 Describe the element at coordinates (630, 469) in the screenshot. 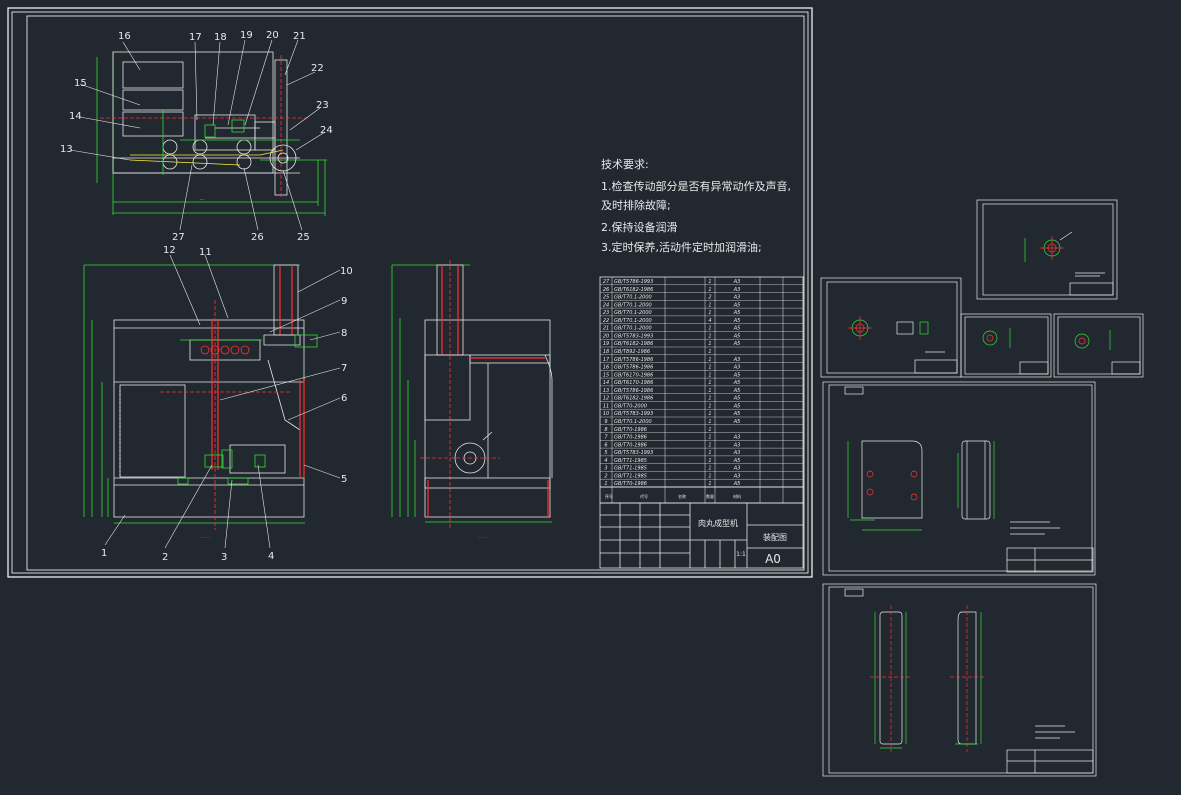

I see `parts-table-cell-std: GB/T71-1985` at that location.